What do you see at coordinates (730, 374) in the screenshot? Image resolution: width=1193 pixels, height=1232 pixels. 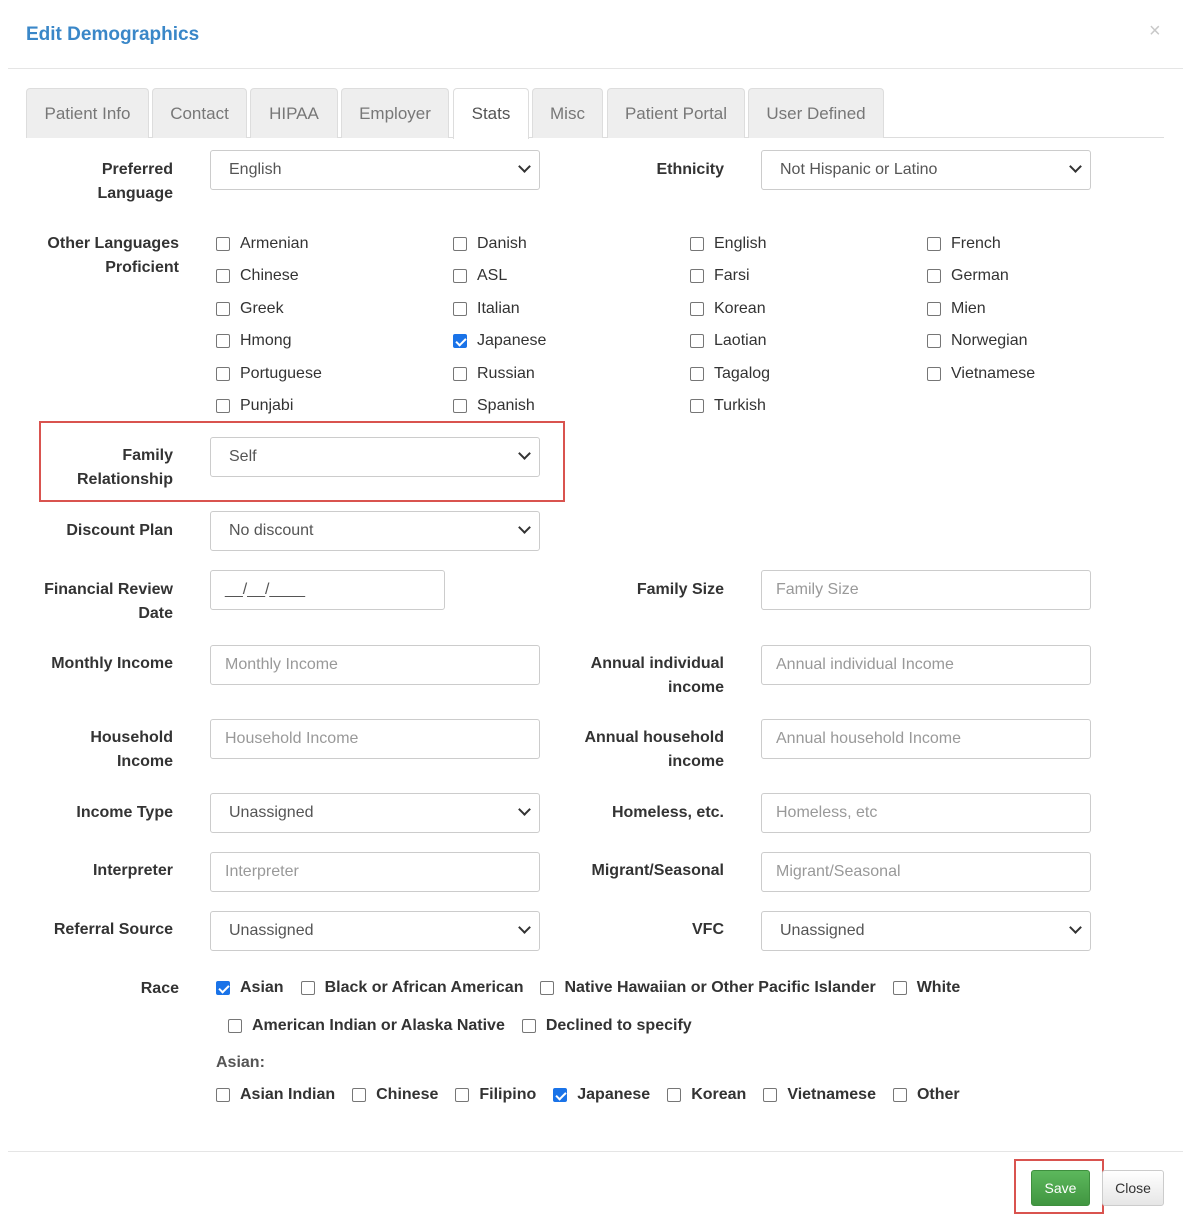 I see `language-tagalog: Tagalog` at bounding box center [730, 374].